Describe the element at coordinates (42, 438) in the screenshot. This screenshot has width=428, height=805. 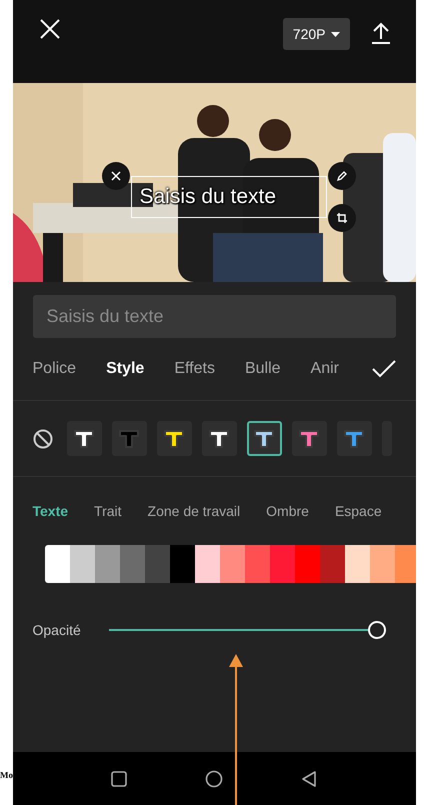
I see `none-icon` at that location.